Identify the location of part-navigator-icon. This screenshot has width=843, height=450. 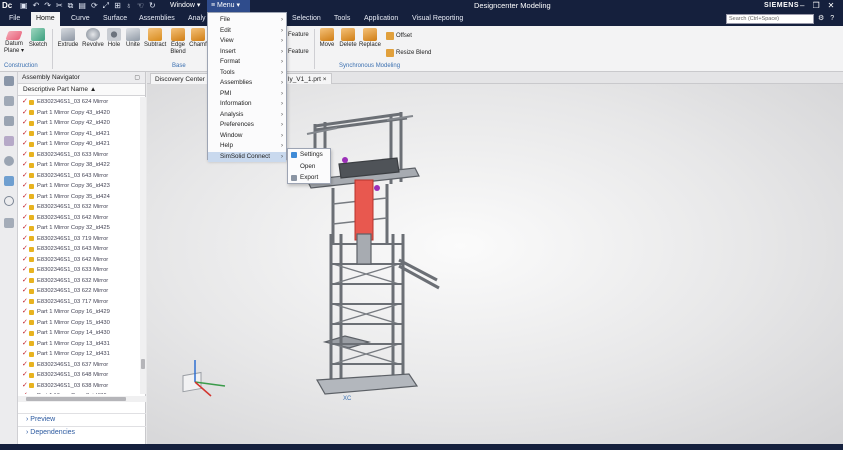
(9, 101).